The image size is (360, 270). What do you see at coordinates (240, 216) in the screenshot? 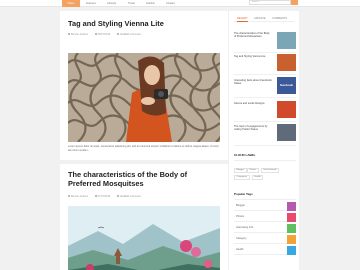
I see `popular-tag-name: Photos` at bounding box center [240, 216].